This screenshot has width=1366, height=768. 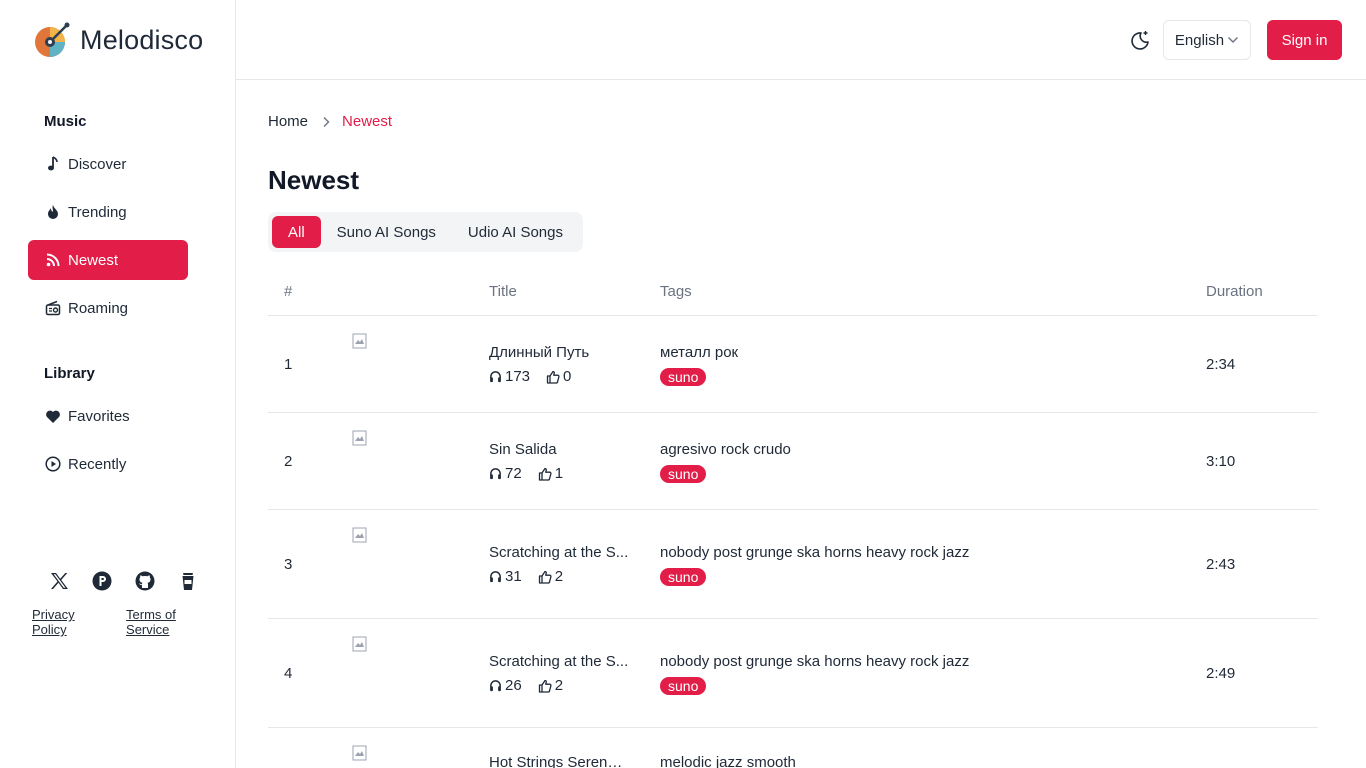 I want to click on section-title-library: Library, so click(x=69, y=373).